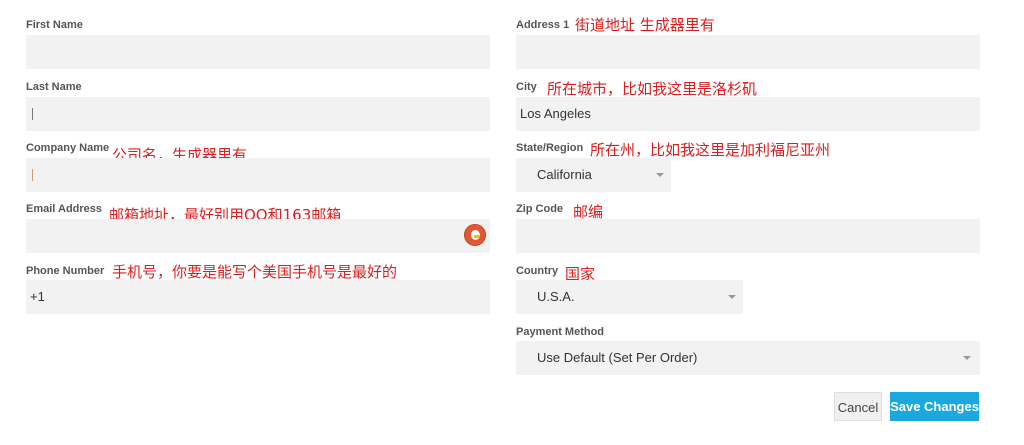 The width and height of the screenshot is (1024, 445). What do you see at coordinates (258, 175) in the screenshot?
I see `company-name-input` at bounding box center [258, 175].